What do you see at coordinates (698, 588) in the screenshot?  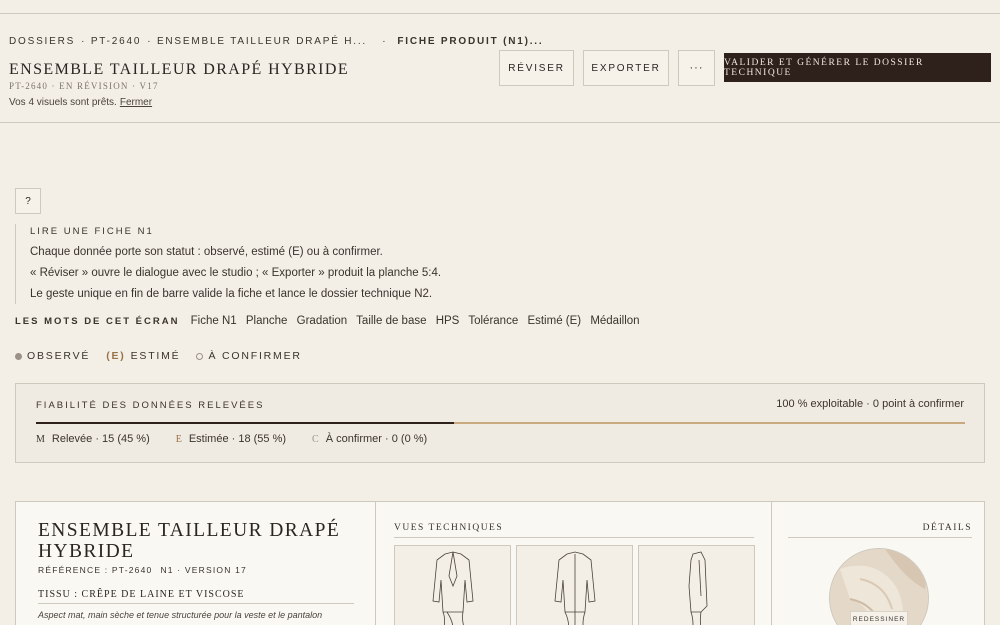 I see `jacket-side-sketch-icon` at bounding box center [698, 588].